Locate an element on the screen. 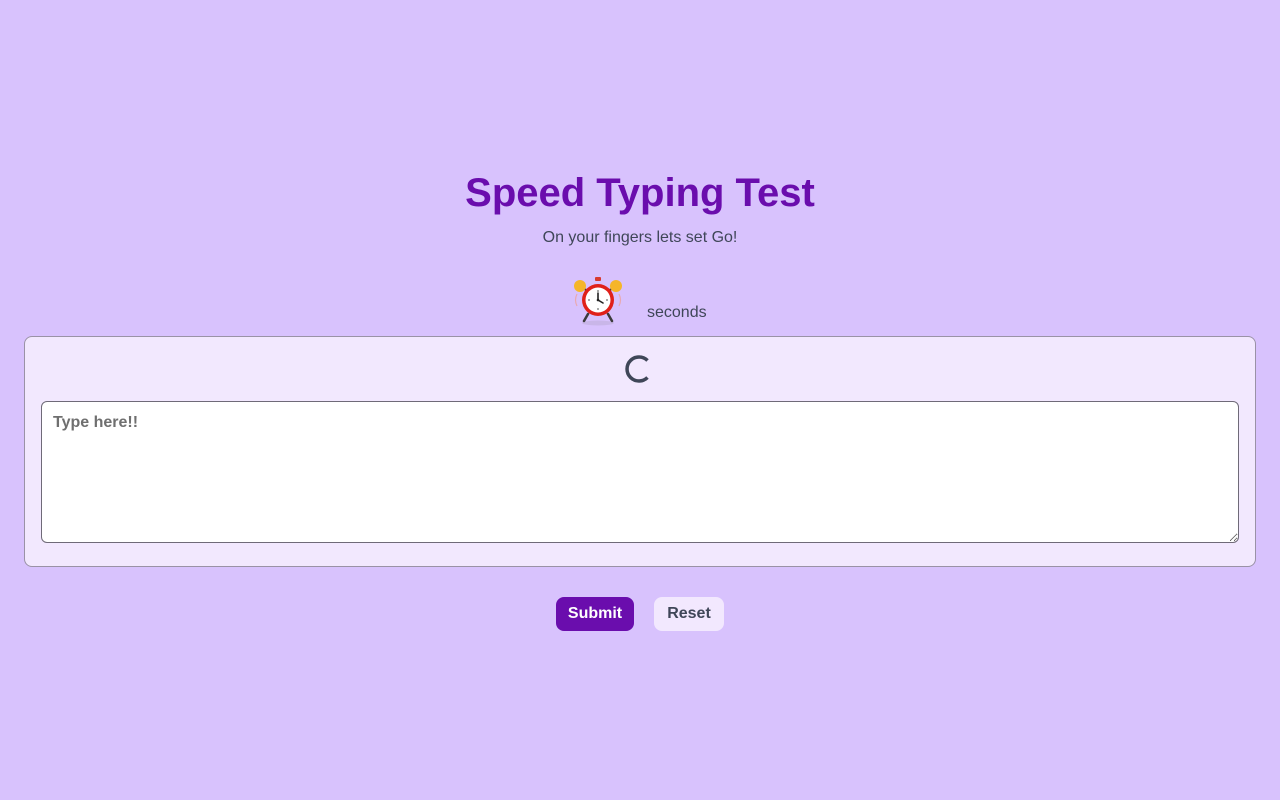  timer: seconds is located at coordinates (638, 300).